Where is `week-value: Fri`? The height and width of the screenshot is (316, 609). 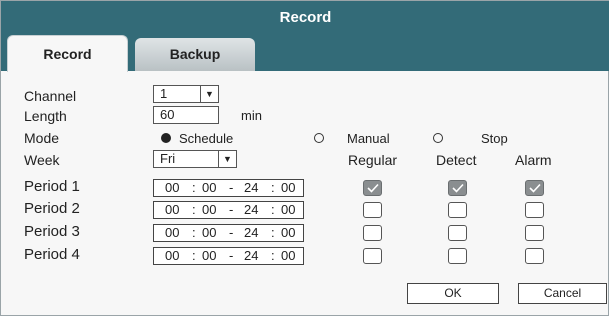 week-value: Fri is located at coordinates (168, 158).